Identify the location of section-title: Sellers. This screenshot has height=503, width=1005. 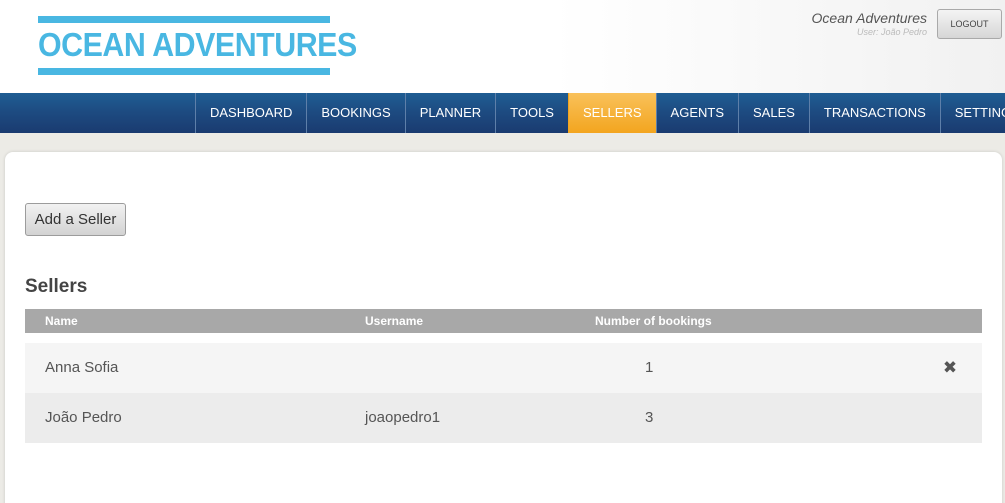
(56, 286).